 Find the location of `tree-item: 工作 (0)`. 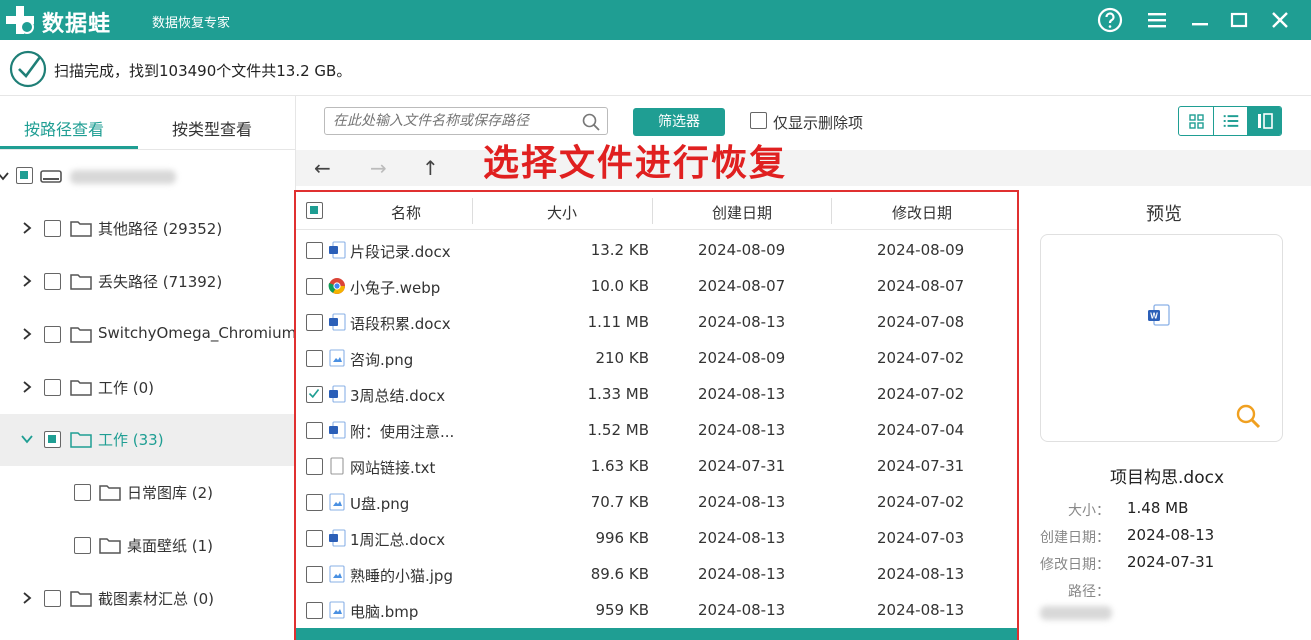

tree-item: 工作 (0) is located at coordinates (148, 388).